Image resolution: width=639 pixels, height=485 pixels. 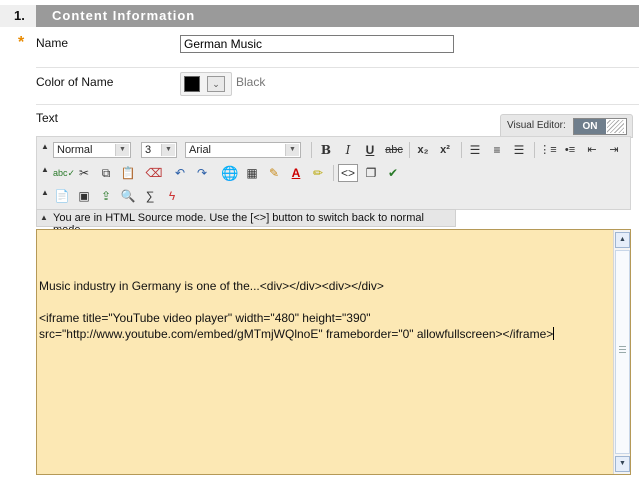 I want to click on flash-icon: ϟ, so click(x=172, y=196).